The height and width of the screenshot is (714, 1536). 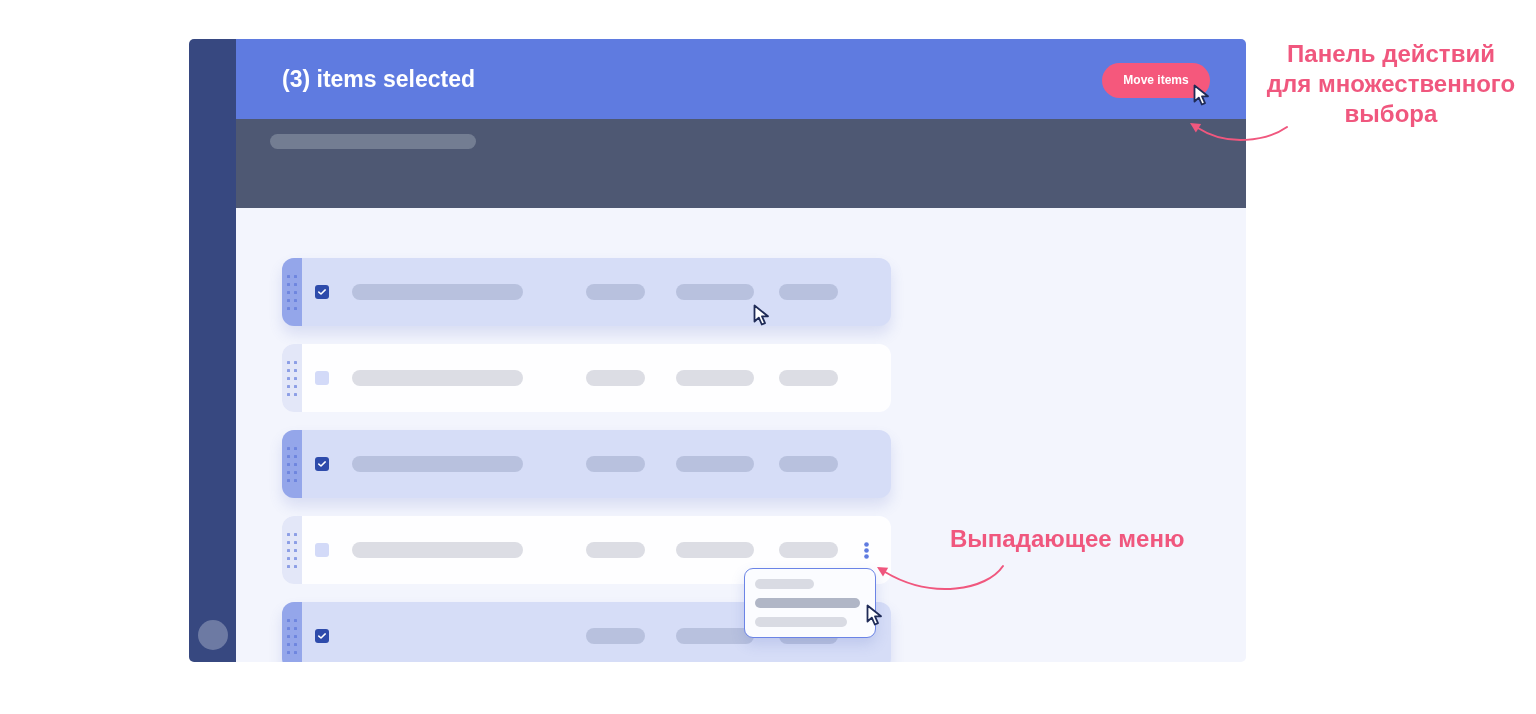 What do you see at coordinates (212, 635) in the screenshot?
I see `avatar-circle` at bounding box center [212, 635].